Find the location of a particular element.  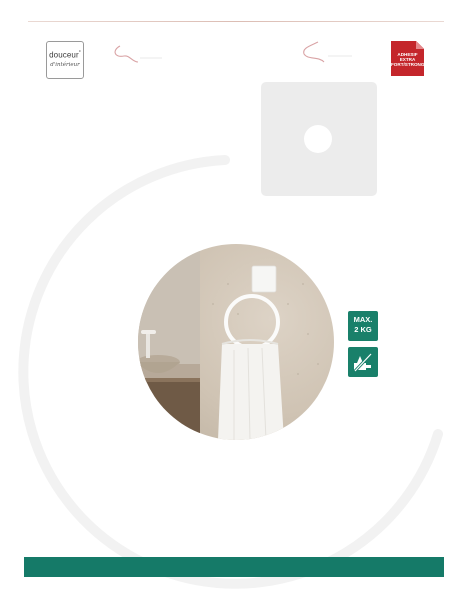

no-drill-icon is located at coordinates (363, 362).